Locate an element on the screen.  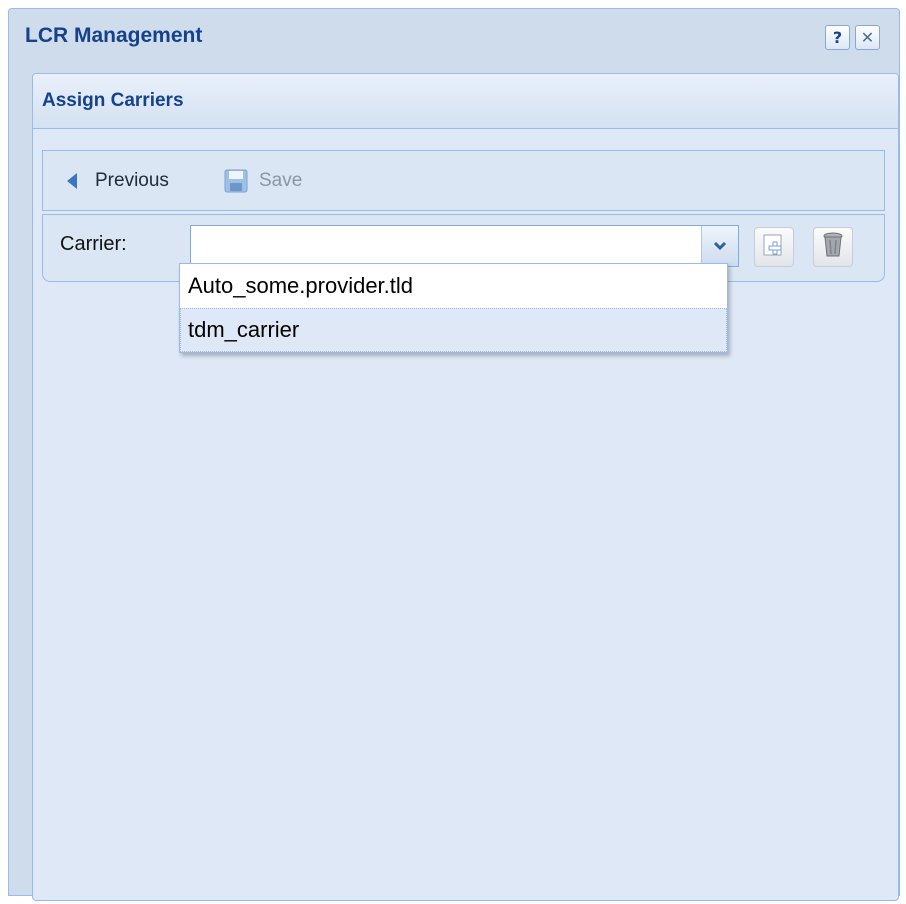
carrier-combobox is located at coordinates (464, 246).